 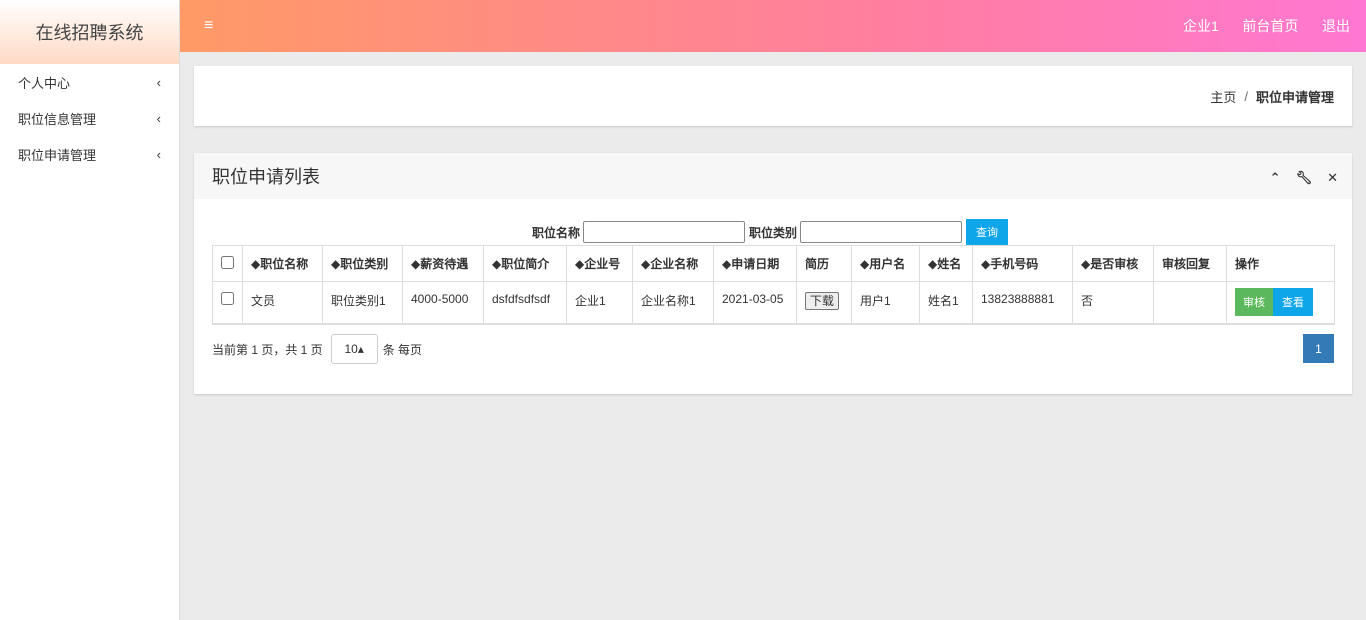 What do you see at coordinates (282, 263) in the screenshot?
I see `col-header: ◆职位名称` at bounding box center [282, 263].